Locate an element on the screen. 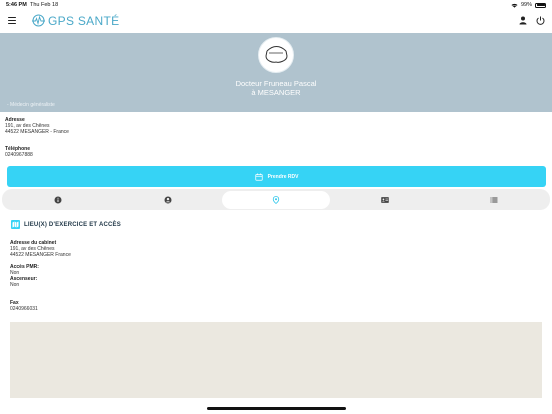  user-icon is located at coordinates (523, 20).